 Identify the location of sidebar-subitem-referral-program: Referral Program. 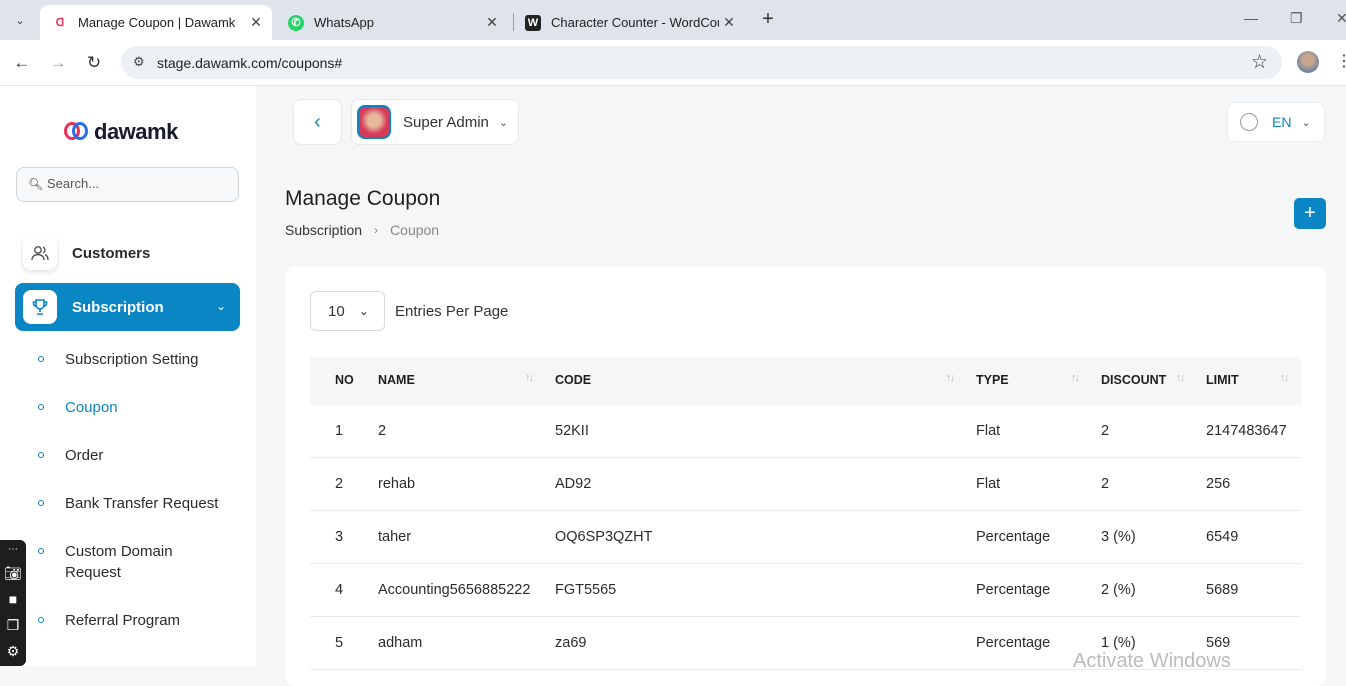
(138, 620).